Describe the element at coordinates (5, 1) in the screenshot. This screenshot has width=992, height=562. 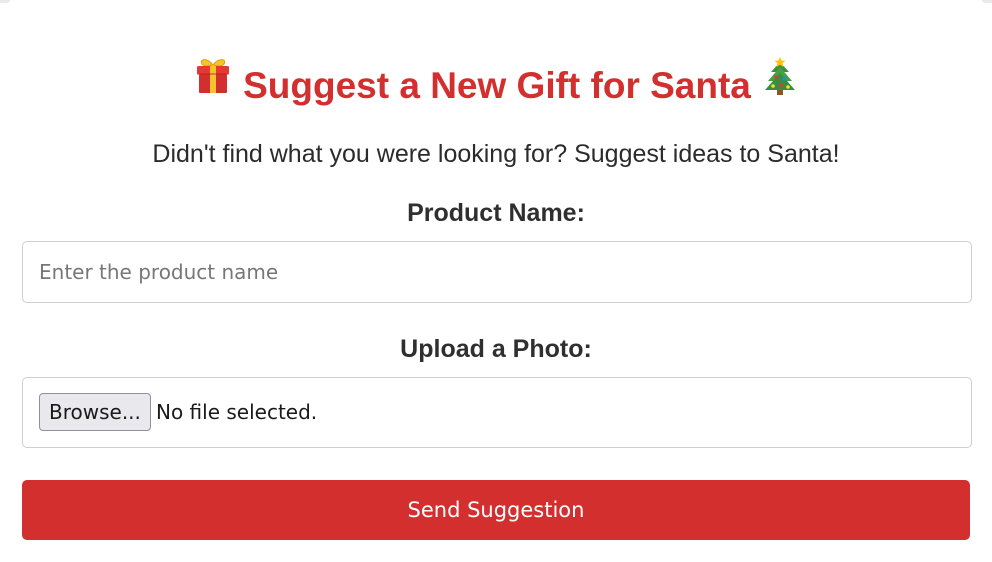
I see `top-left-corner` at that location.